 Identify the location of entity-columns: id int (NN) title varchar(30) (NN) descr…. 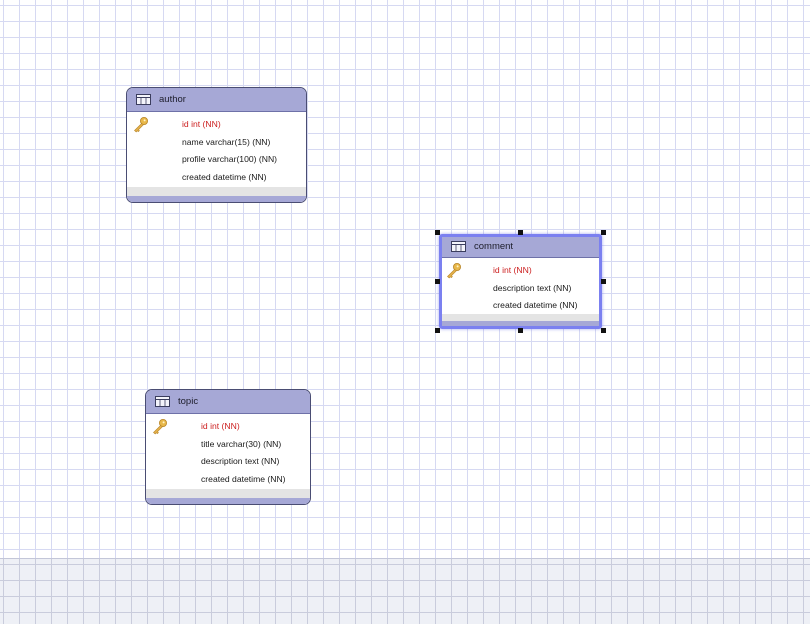
(228, 451).